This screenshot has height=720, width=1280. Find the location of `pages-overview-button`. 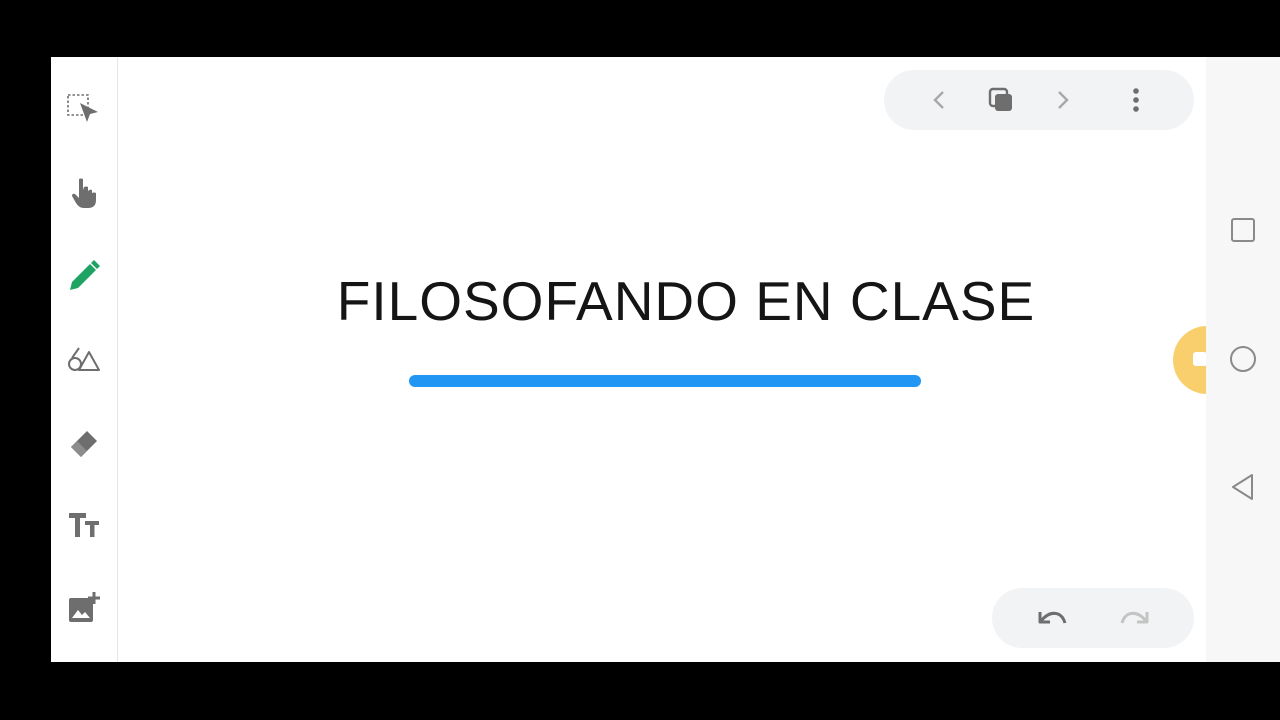

pages-overview-button is located at coordinates (1001, 100).